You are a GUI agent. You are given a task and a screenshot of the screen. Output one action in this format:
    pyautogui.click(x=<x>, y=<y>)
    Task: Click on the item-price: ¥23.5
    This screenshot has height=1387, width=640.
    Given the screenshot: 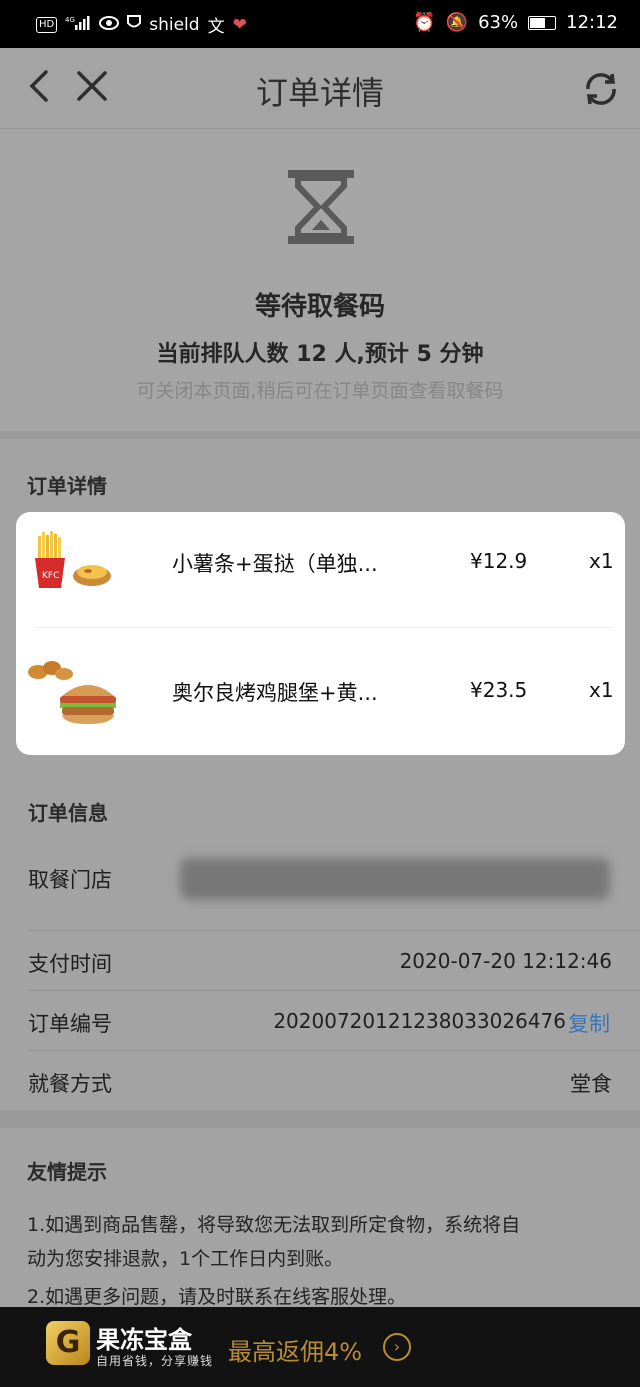 What is the action you would take?
    pyautogui.click(x=499, y=690)
    